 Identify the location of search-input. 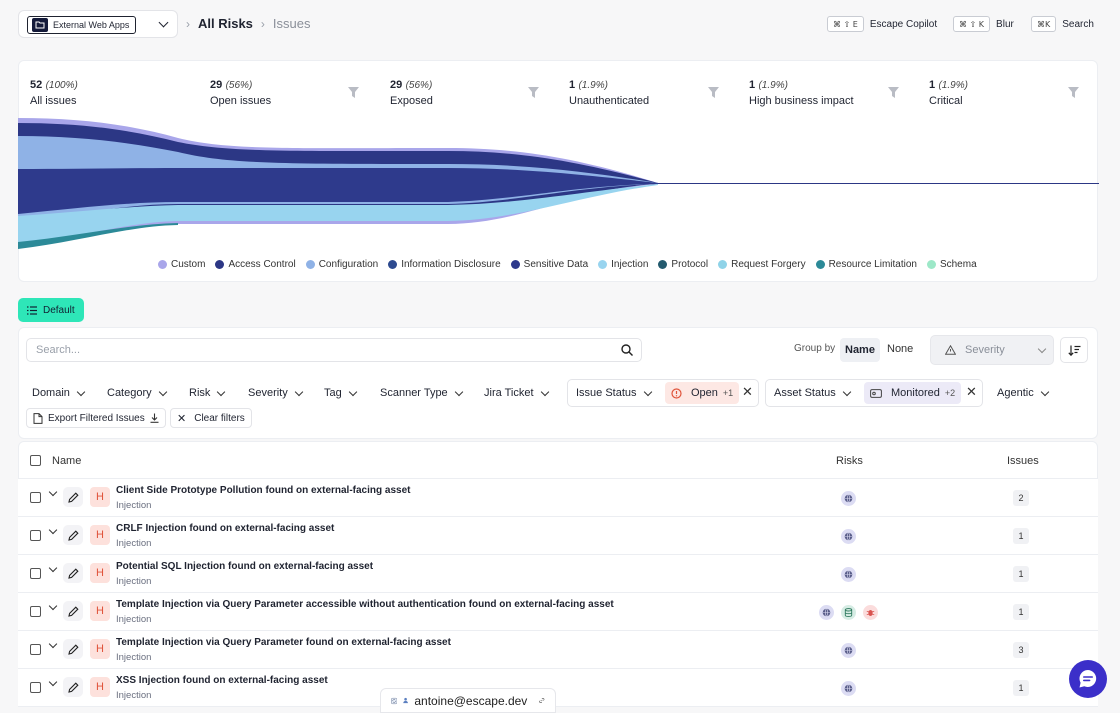
(334, 350).